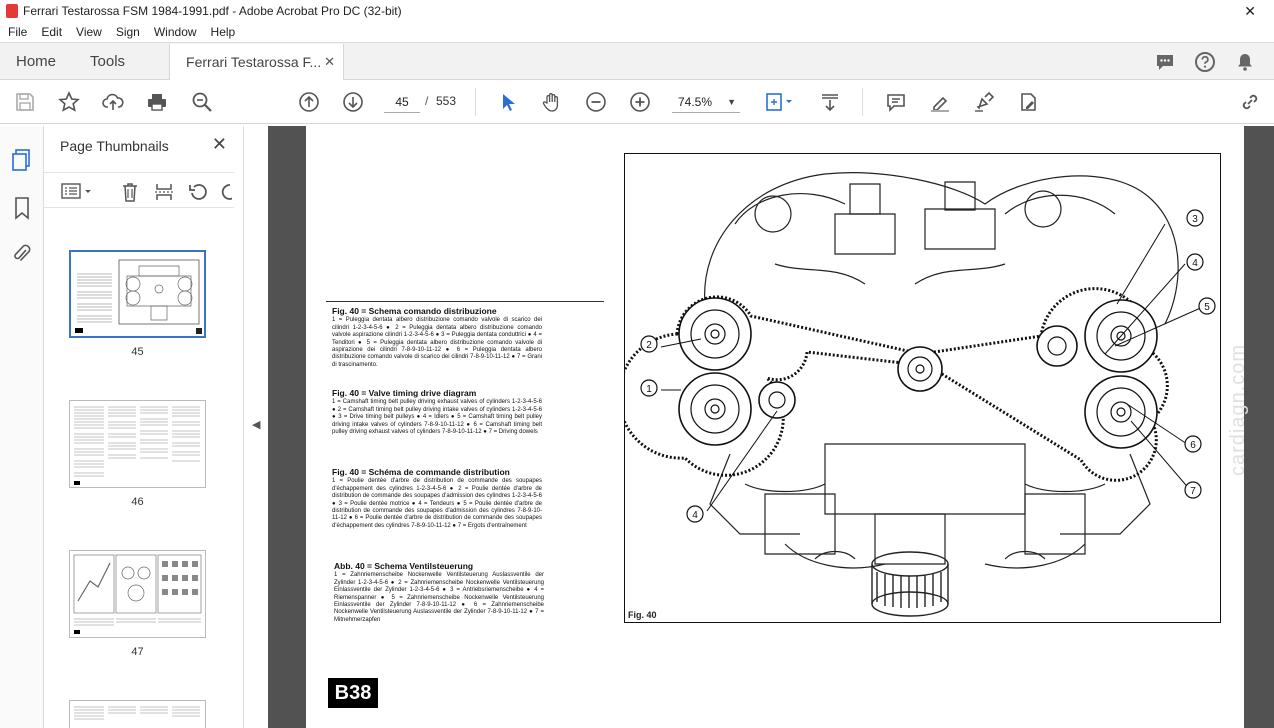  Describe the element at coordinates (22, 162) in the screenshot. I see `page-thumbnails-icon` at that location.